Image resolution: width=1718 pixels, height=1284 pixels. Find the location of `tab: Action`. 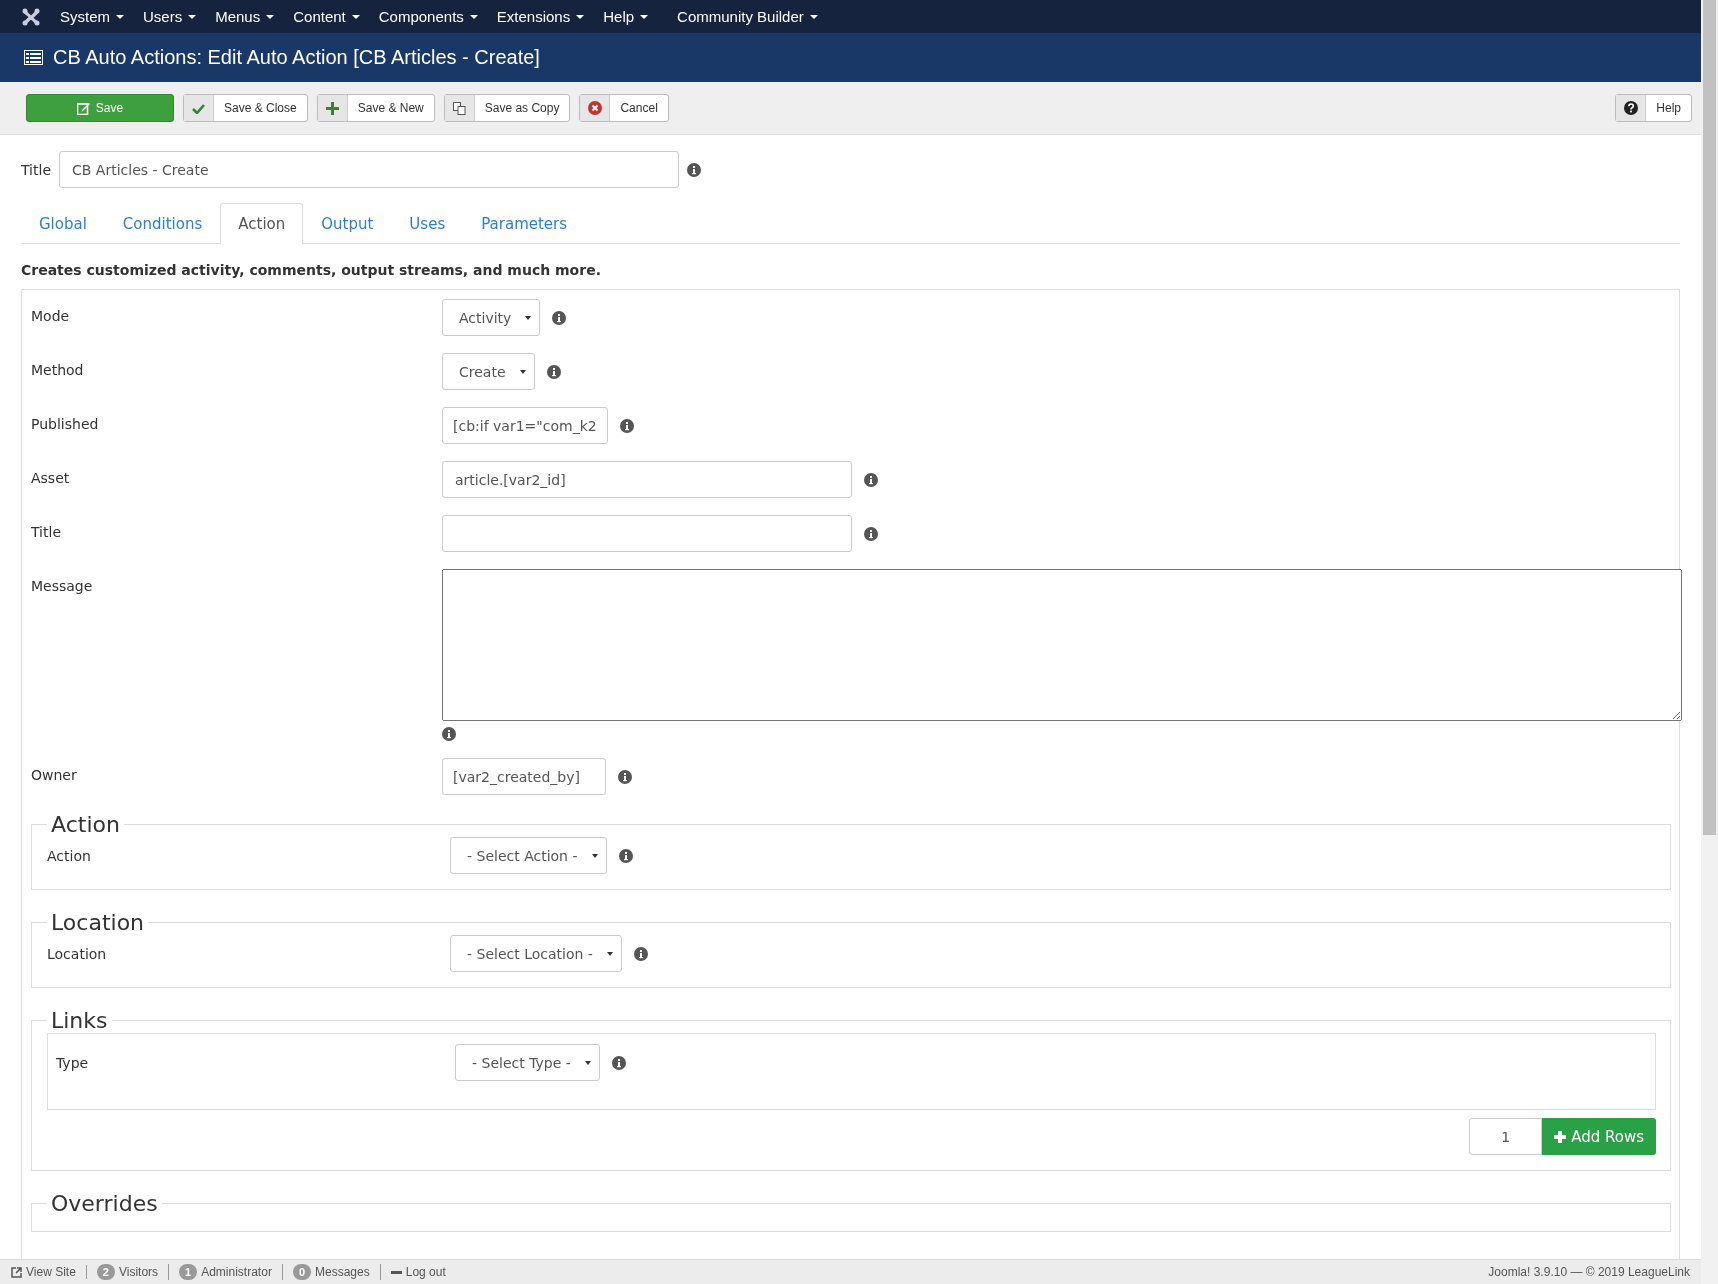

tab: Action is located at coordinates (262, 223).